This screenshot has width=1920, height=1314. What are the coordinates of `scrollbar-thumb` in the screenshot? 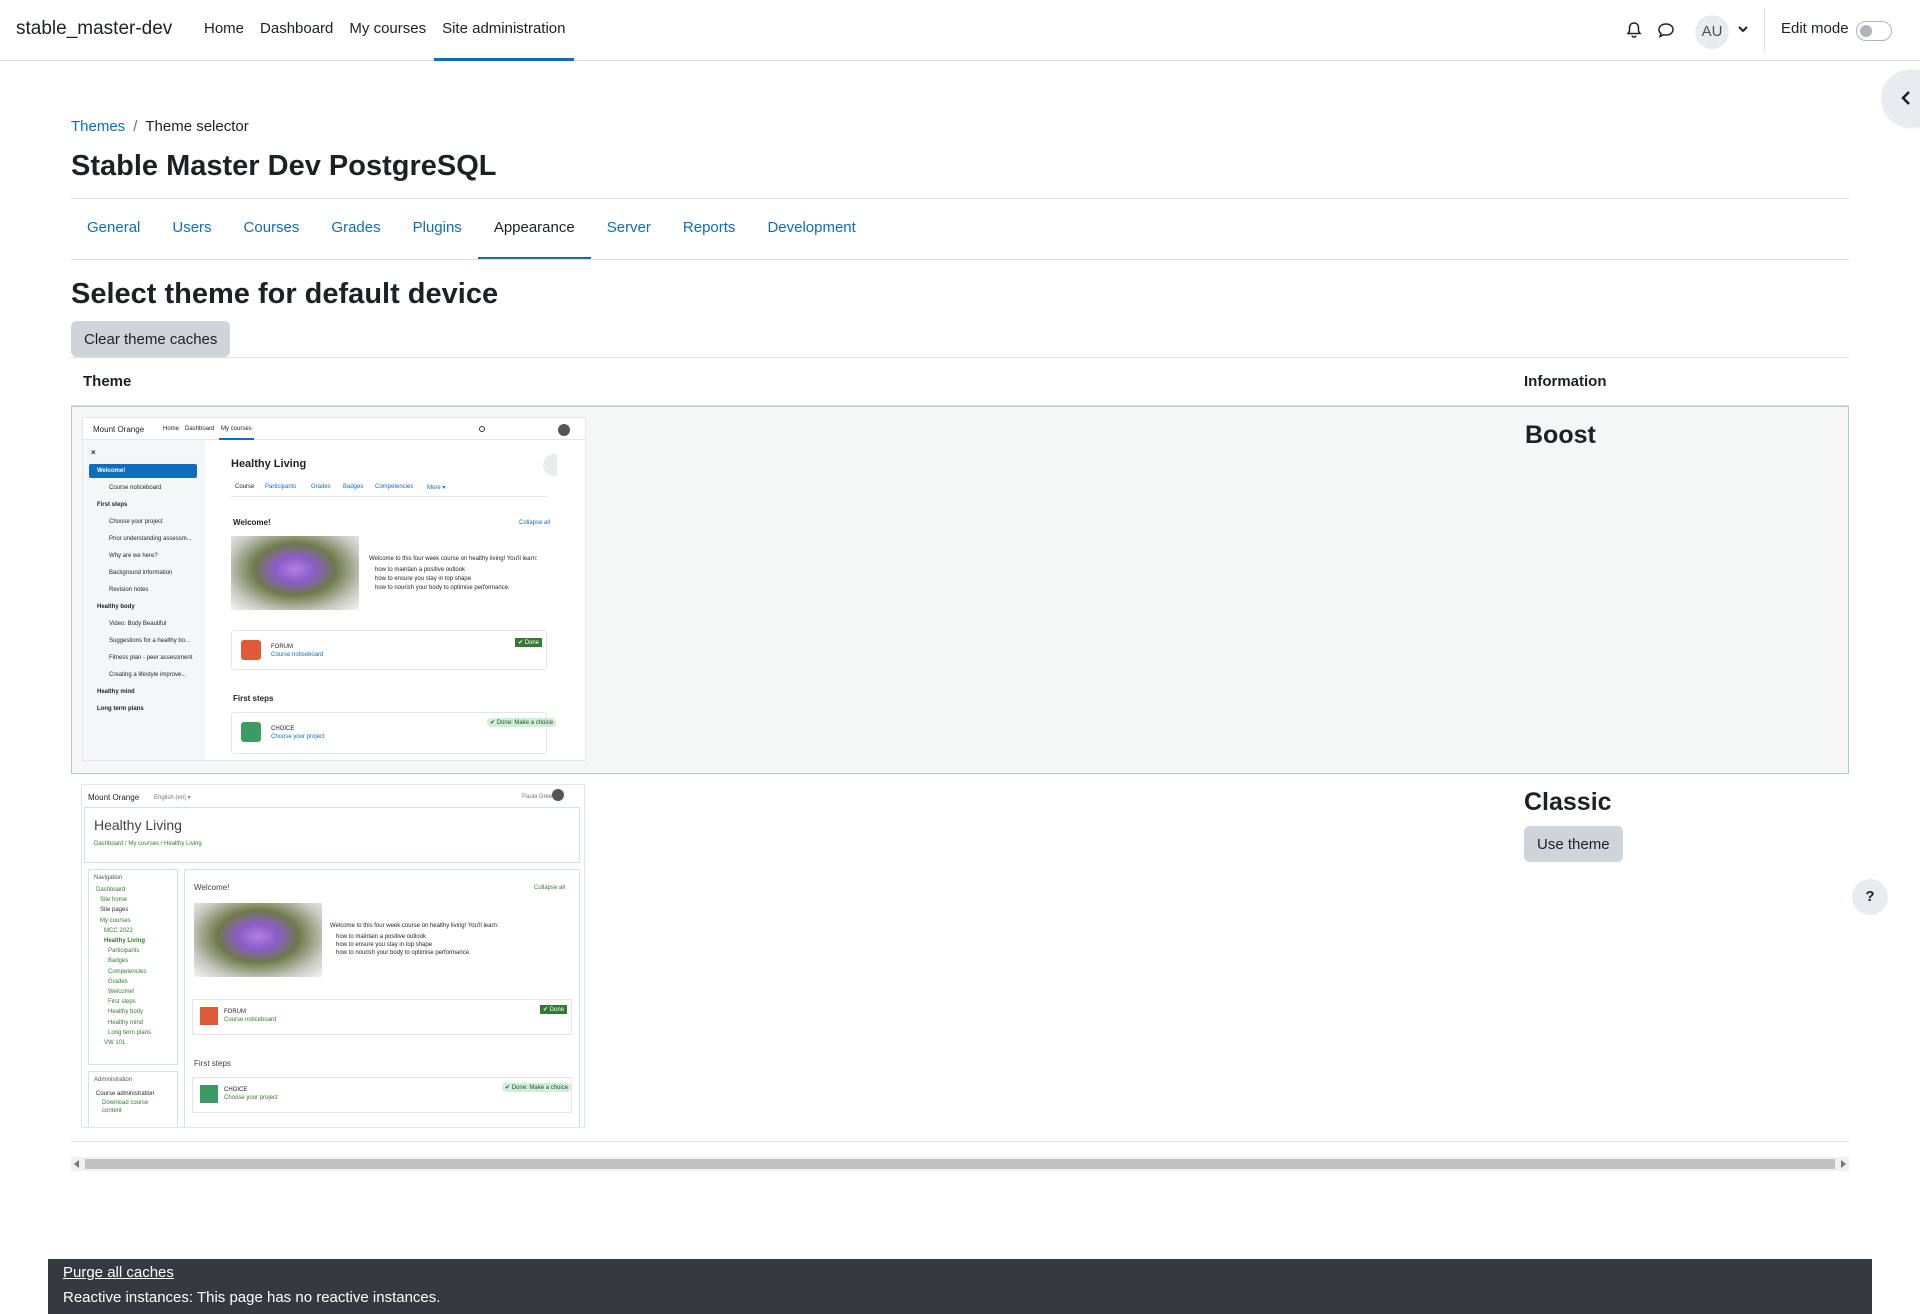 It's located at (960, 1164).